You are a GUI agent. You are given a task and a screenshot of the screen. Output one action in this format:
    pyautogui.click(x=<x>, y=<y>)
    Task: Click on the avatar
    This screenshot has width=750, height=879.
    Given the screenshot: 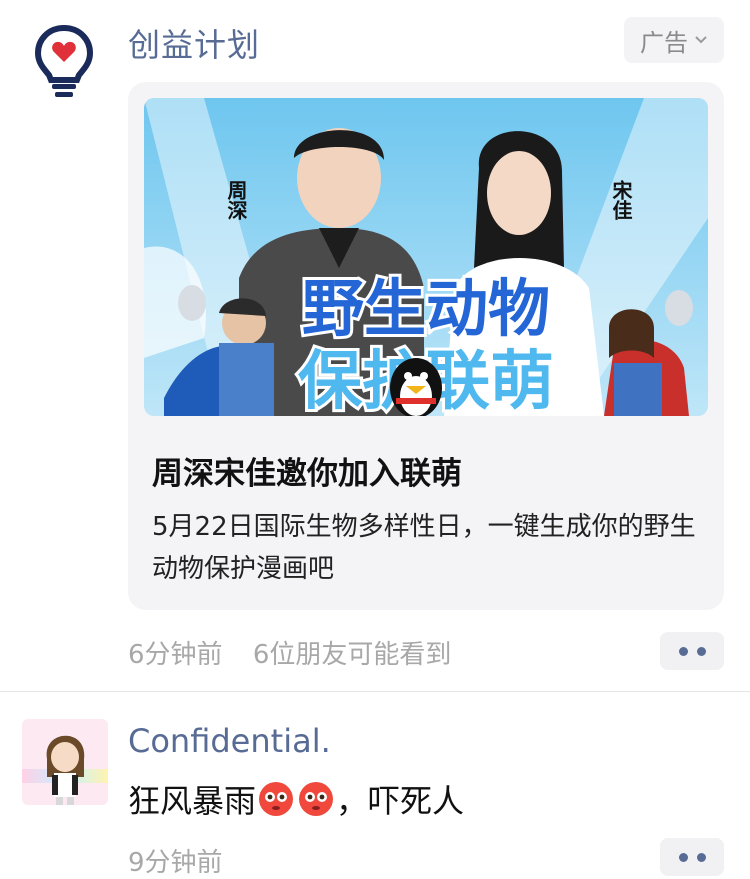 What is the action you would take?
    pyautogui.click(x=65, y=762)
    